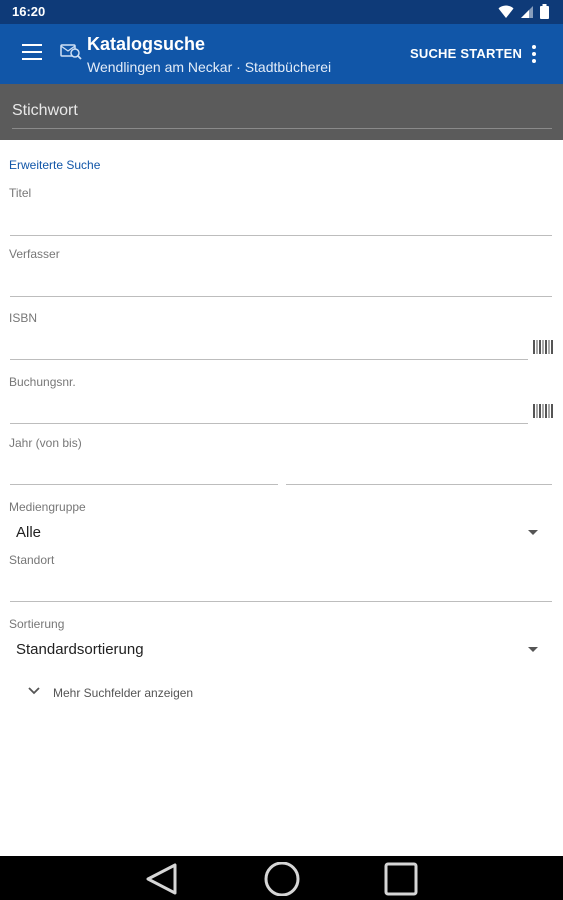 This screenshot has height=900, width=563. What do you see at coordinates (123, 693) in the screenshot?
I see `more-fields-label: Mehr Suchfelder anzeigen` at bounding box center [123, 693].